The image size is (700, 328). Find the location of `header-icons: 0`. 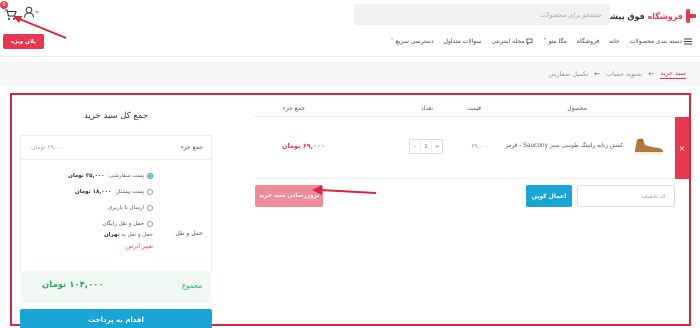

header-icons: 0 is located at coordinates (19, 10).